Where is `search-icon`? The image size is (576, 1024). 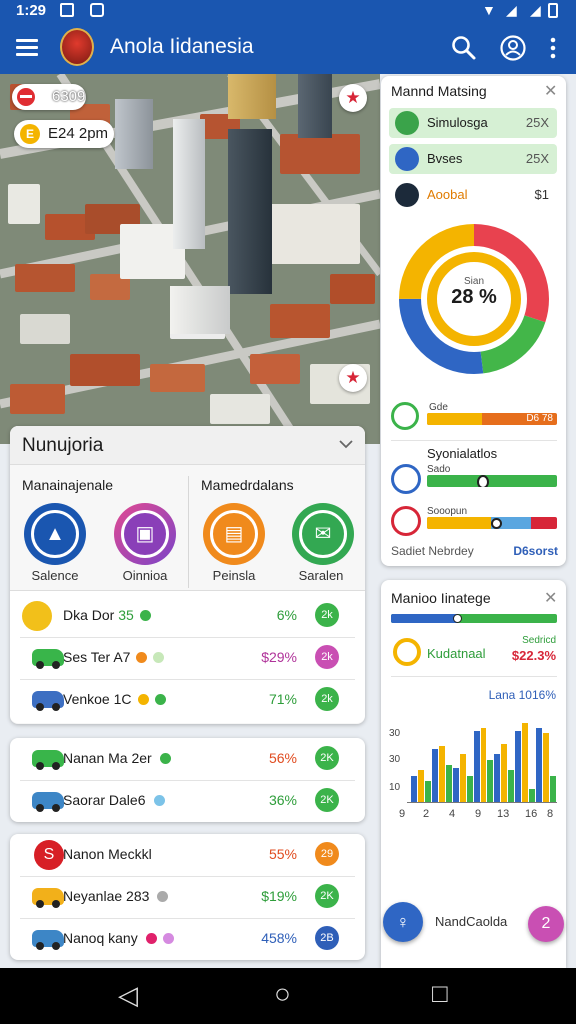
search-icon is located at coordinates (464, 48).